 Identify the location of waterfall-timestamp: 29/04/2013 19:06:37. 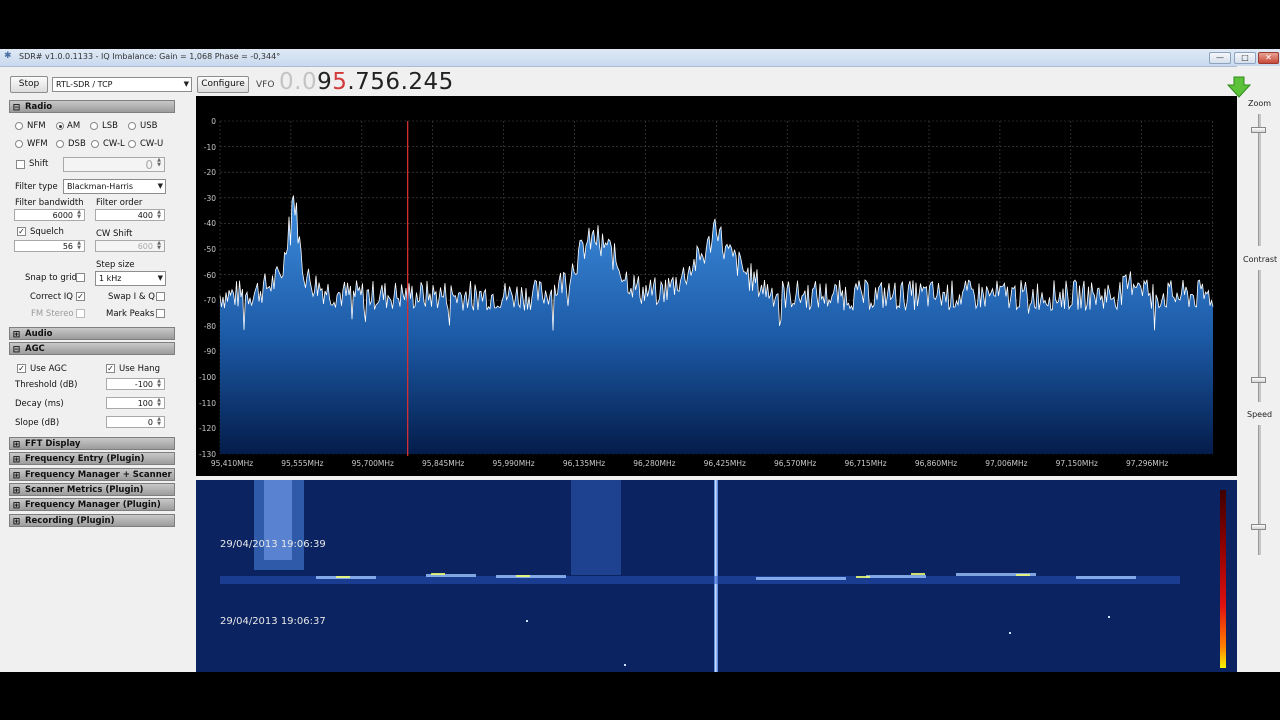
(273, 621).